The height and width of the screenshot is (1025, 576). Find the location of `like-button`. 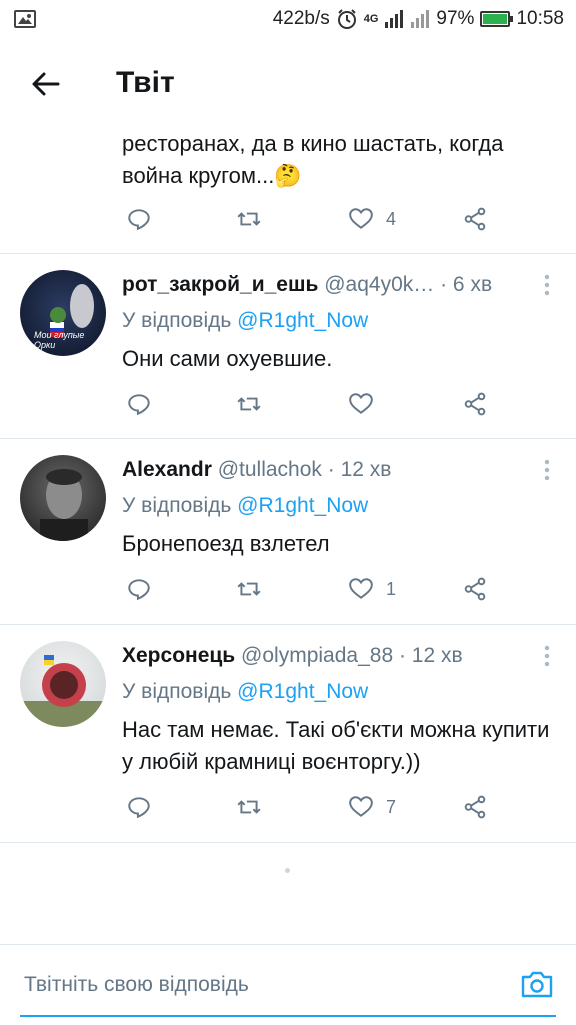

like-button is located at coordinates (367, 404).